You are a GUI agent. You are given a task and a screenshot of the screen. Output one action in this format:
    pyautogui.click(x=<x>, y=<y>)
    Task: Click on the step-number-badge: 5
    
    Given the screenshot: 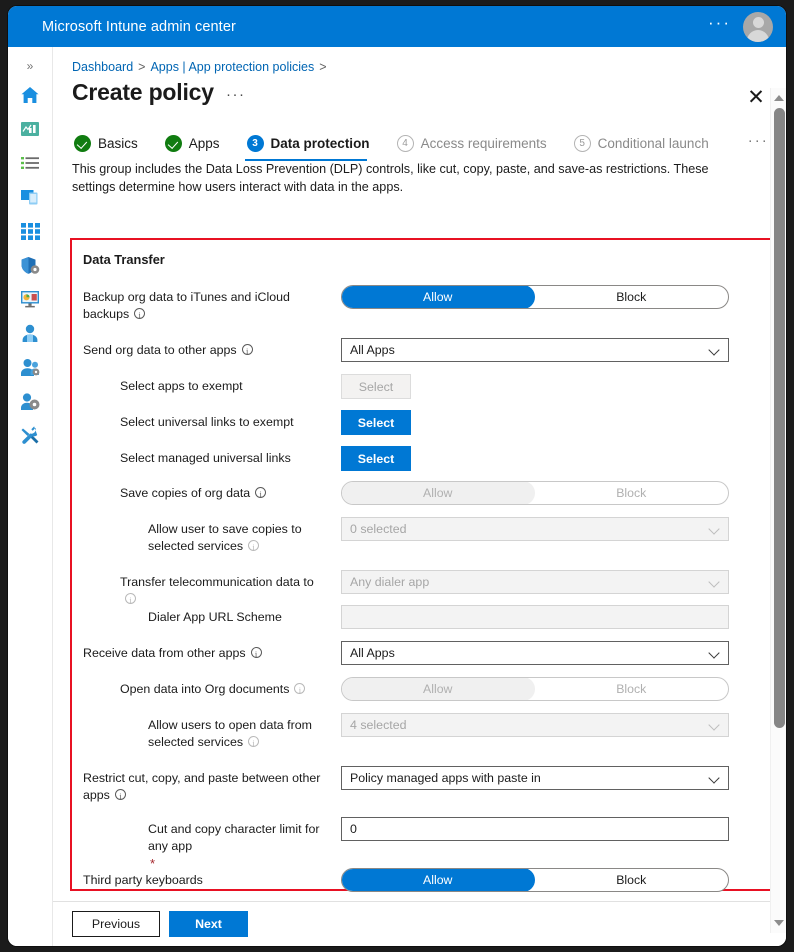 What is the action you would take?
    pyautogui.click(x=582, y=143)
    